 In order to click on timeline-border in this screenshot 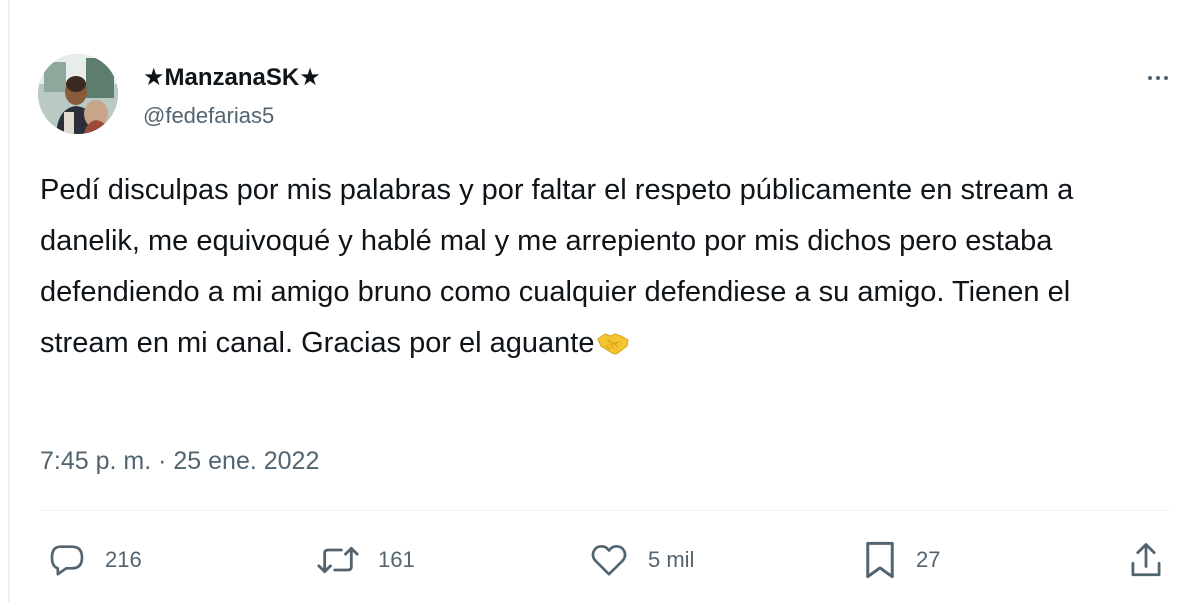, I will do `click(9, 301)`.